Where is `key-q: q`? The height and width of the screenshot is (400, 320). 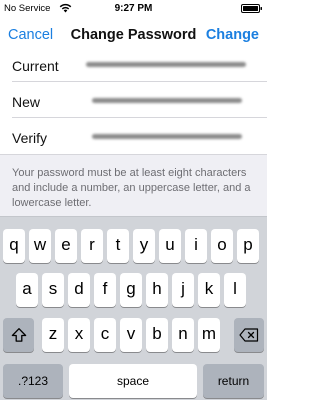
key-q: q is located at coordinates (14, 246).